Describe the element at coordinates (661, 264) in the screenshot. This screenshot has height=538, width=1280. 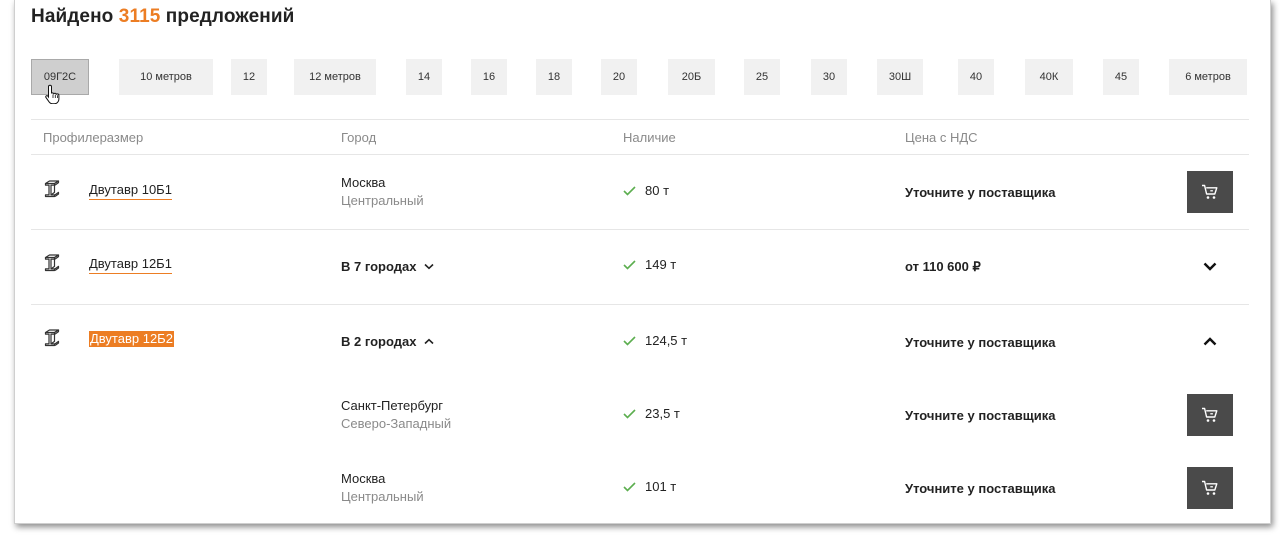
I see `stock-amount: 149 т` at that location.